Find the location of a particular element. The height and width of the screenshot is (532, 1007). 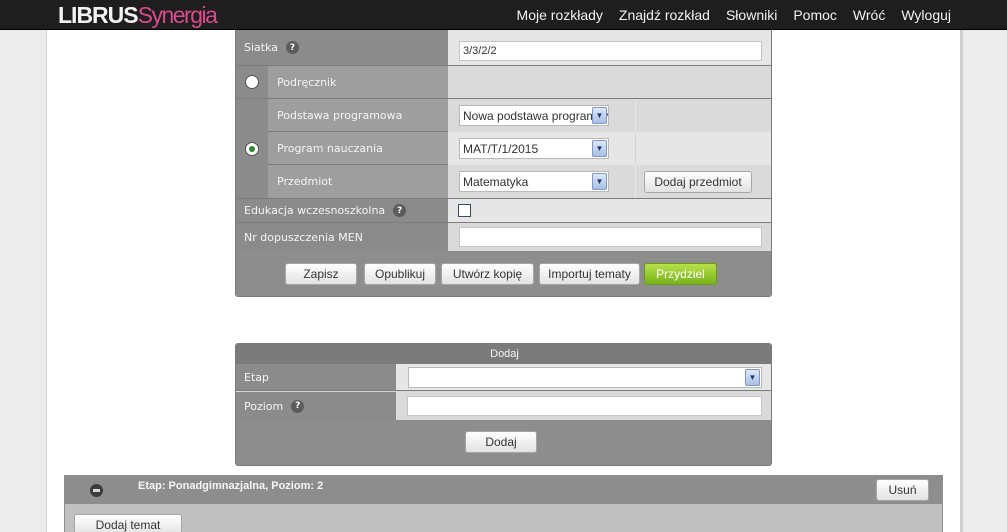

edukacja-label-cell: Edukacja wczesnoszkolna ? is located at coordinates (342, 210).